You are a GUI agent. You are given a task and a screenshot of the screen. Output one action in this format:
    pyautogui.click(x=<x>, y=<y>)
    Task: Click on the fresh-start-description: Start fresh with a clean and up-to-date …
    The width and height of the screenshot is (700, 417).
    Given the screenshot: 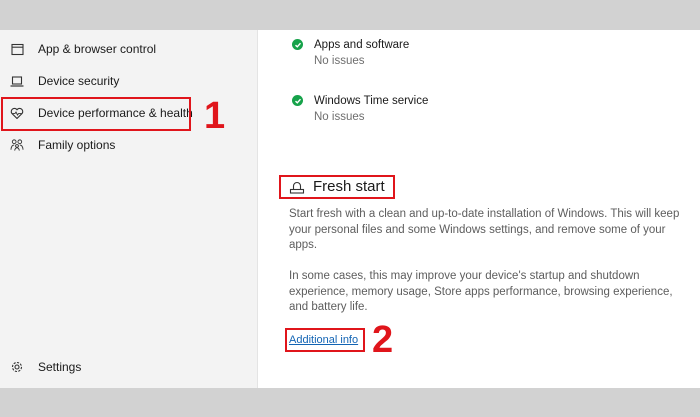 What is the action you would take?
    pyautogui.click(x=484, y=229)
    